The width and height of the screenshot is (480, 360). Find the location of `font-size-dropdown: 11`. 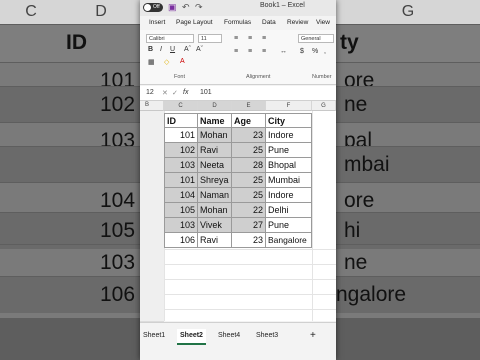

font-size-dropdown: 11 is located at coordinates (210, 38).